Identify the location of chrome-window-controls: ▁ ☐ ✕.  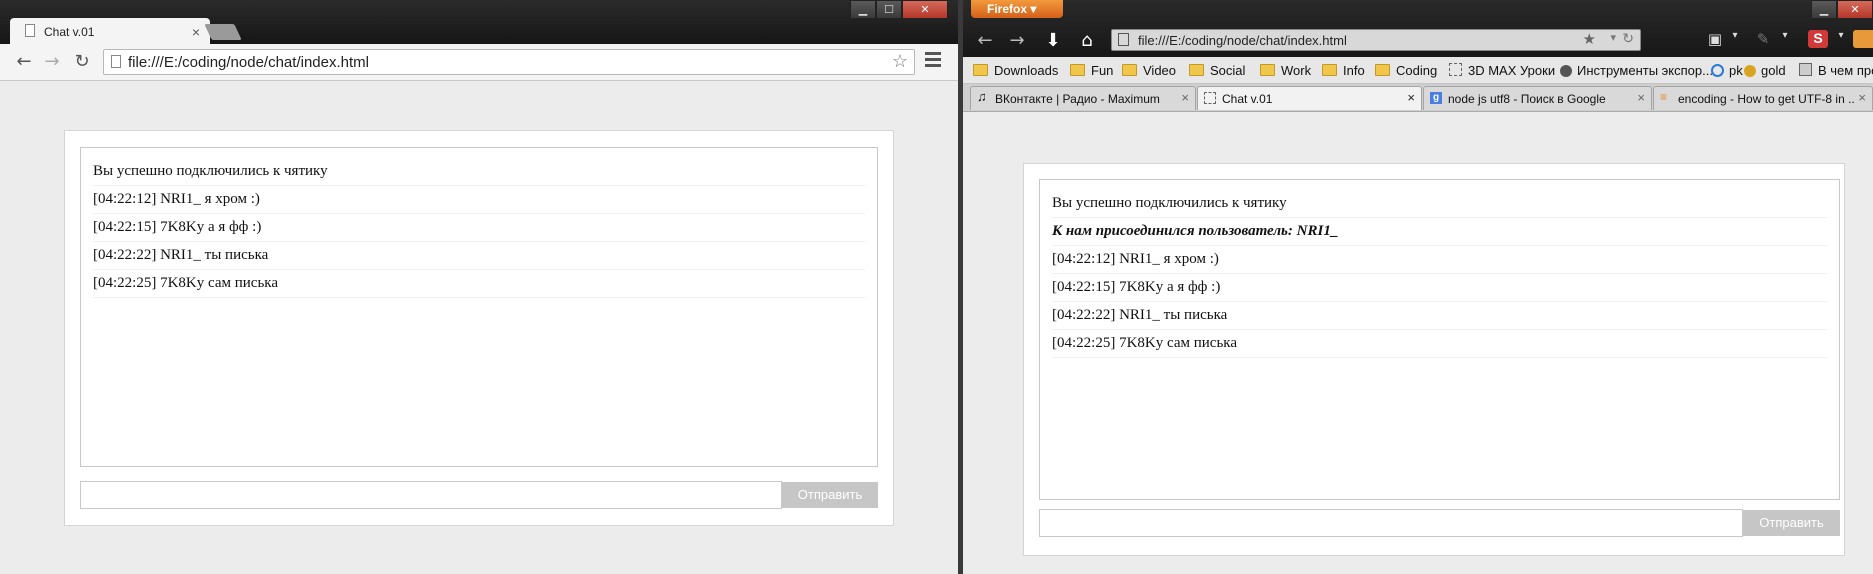
(899, 9).